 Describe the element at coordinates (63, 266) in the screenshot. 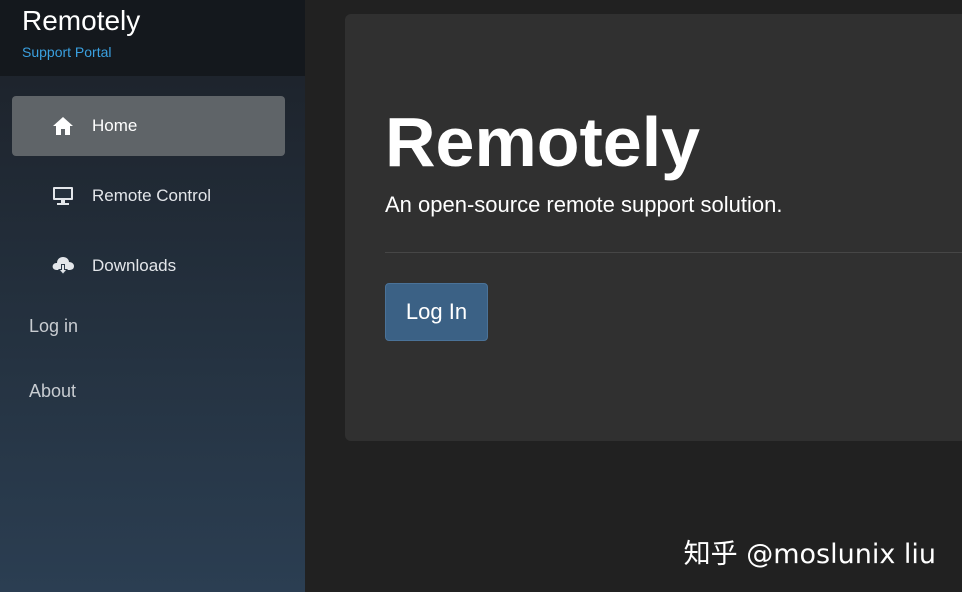

I see `cloud-download-icon` at that location.